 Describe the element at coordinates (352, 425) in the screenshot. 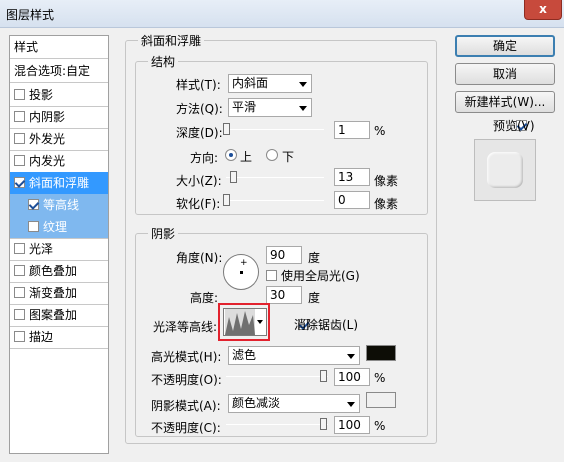

I see `shadow-opacity-input: 100` at that location.